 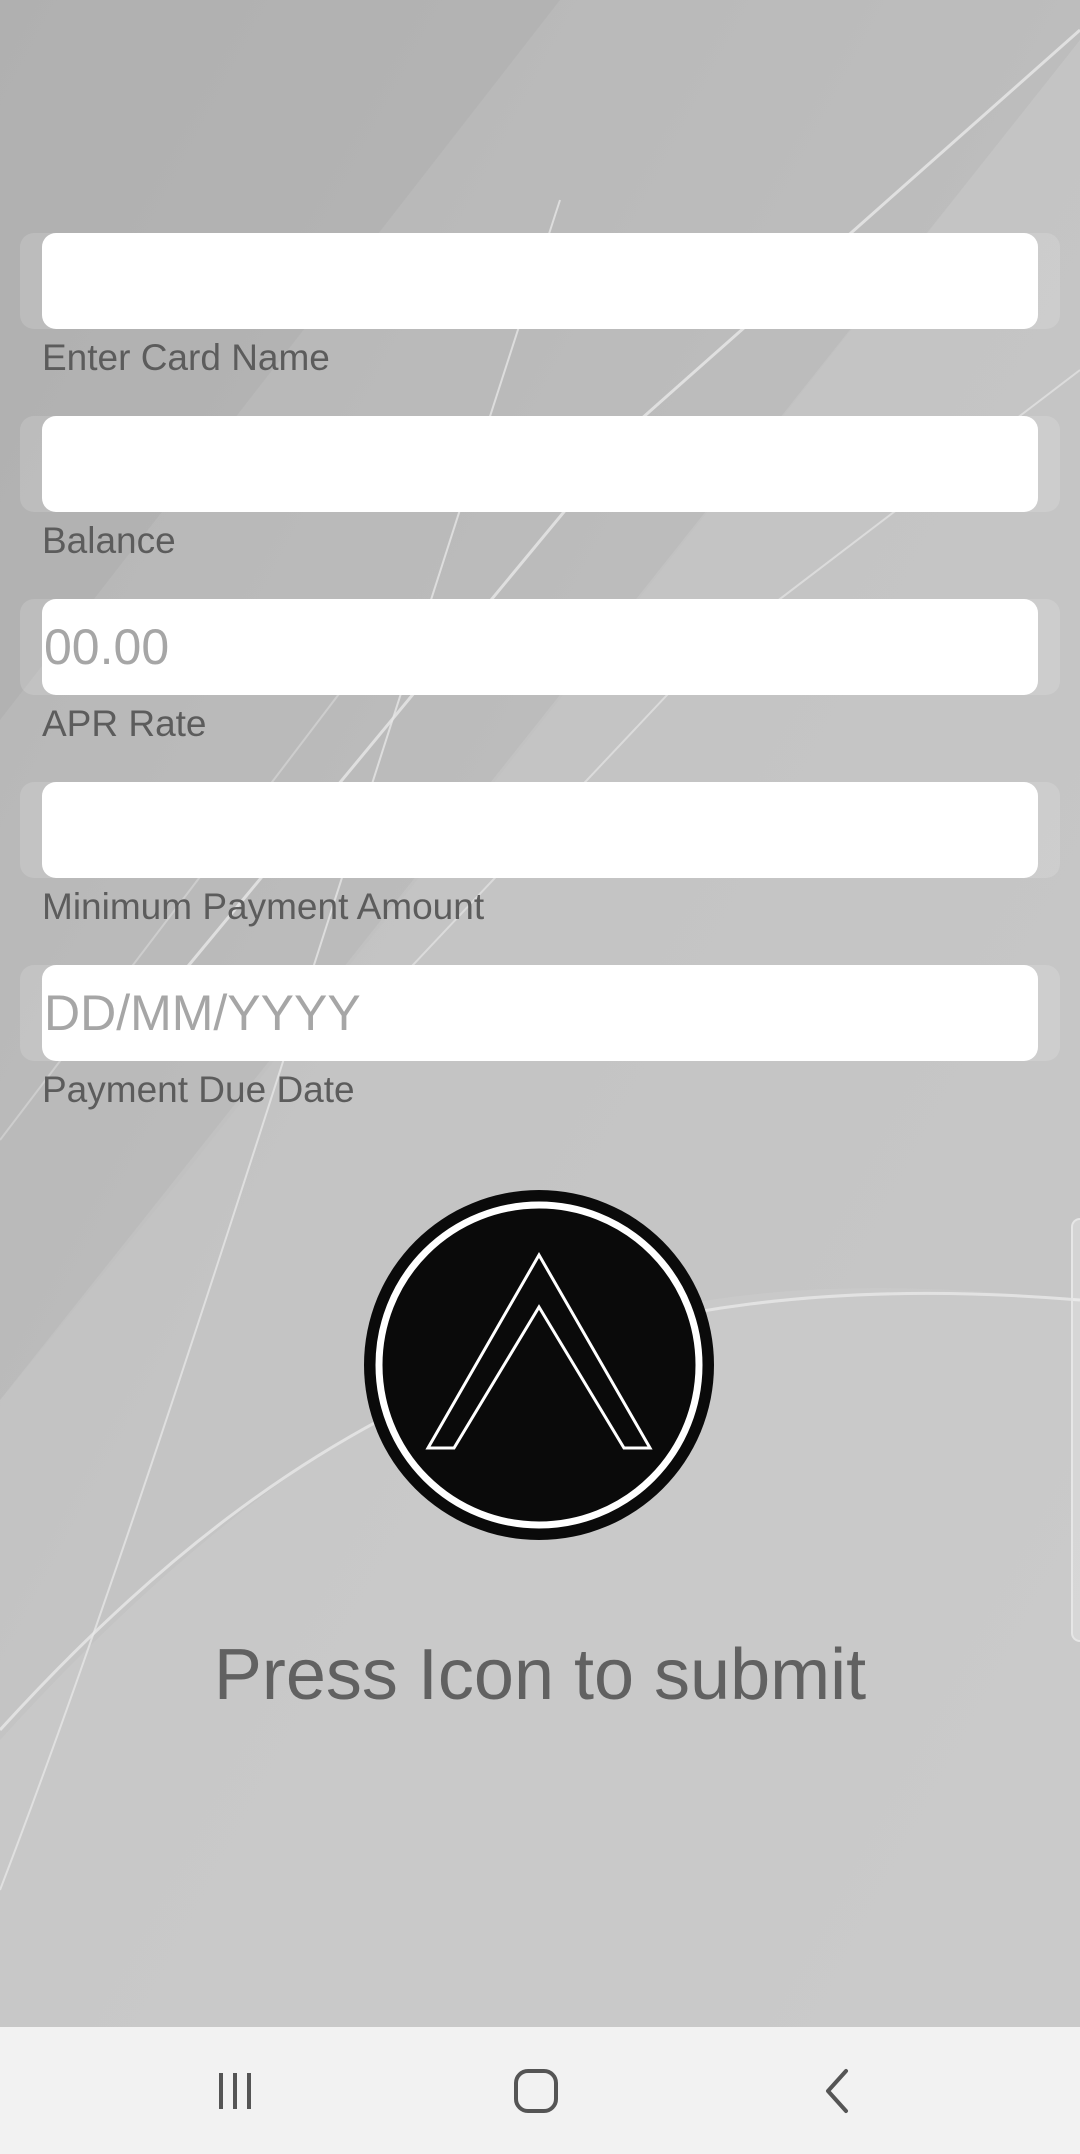 What do you see at coordinates (263, 906) in the screenshot?
I see `minimum-payment-label: Minimum Payment Amount` at bounding box center [263, 906].